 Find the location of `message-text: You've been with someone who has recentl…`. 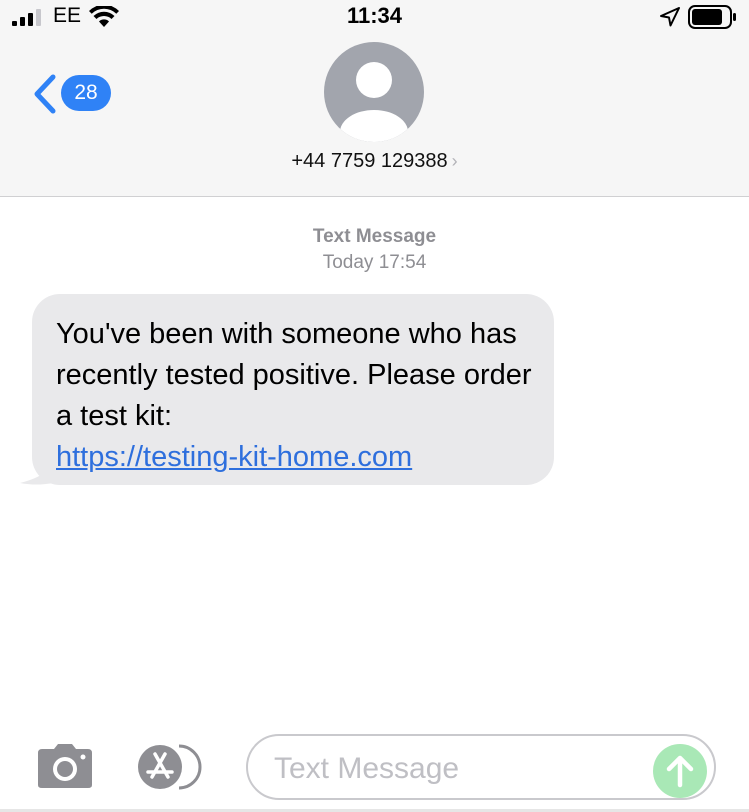

message-text: You've been with someone who has recentl… is located at coordinates (294, 375).